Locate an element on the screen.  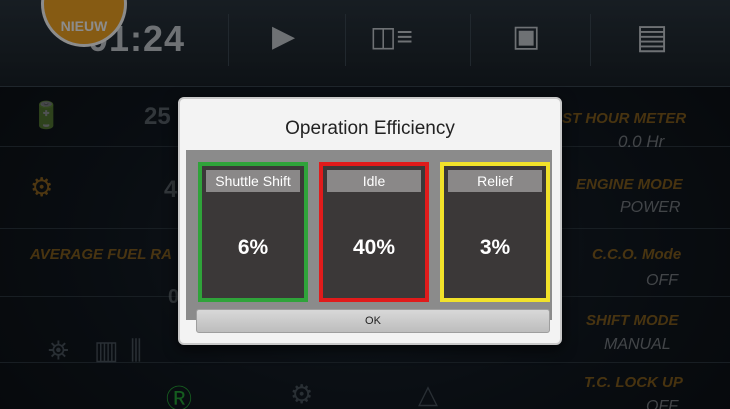
card-value: 40% is located at coordinates (374, 247).